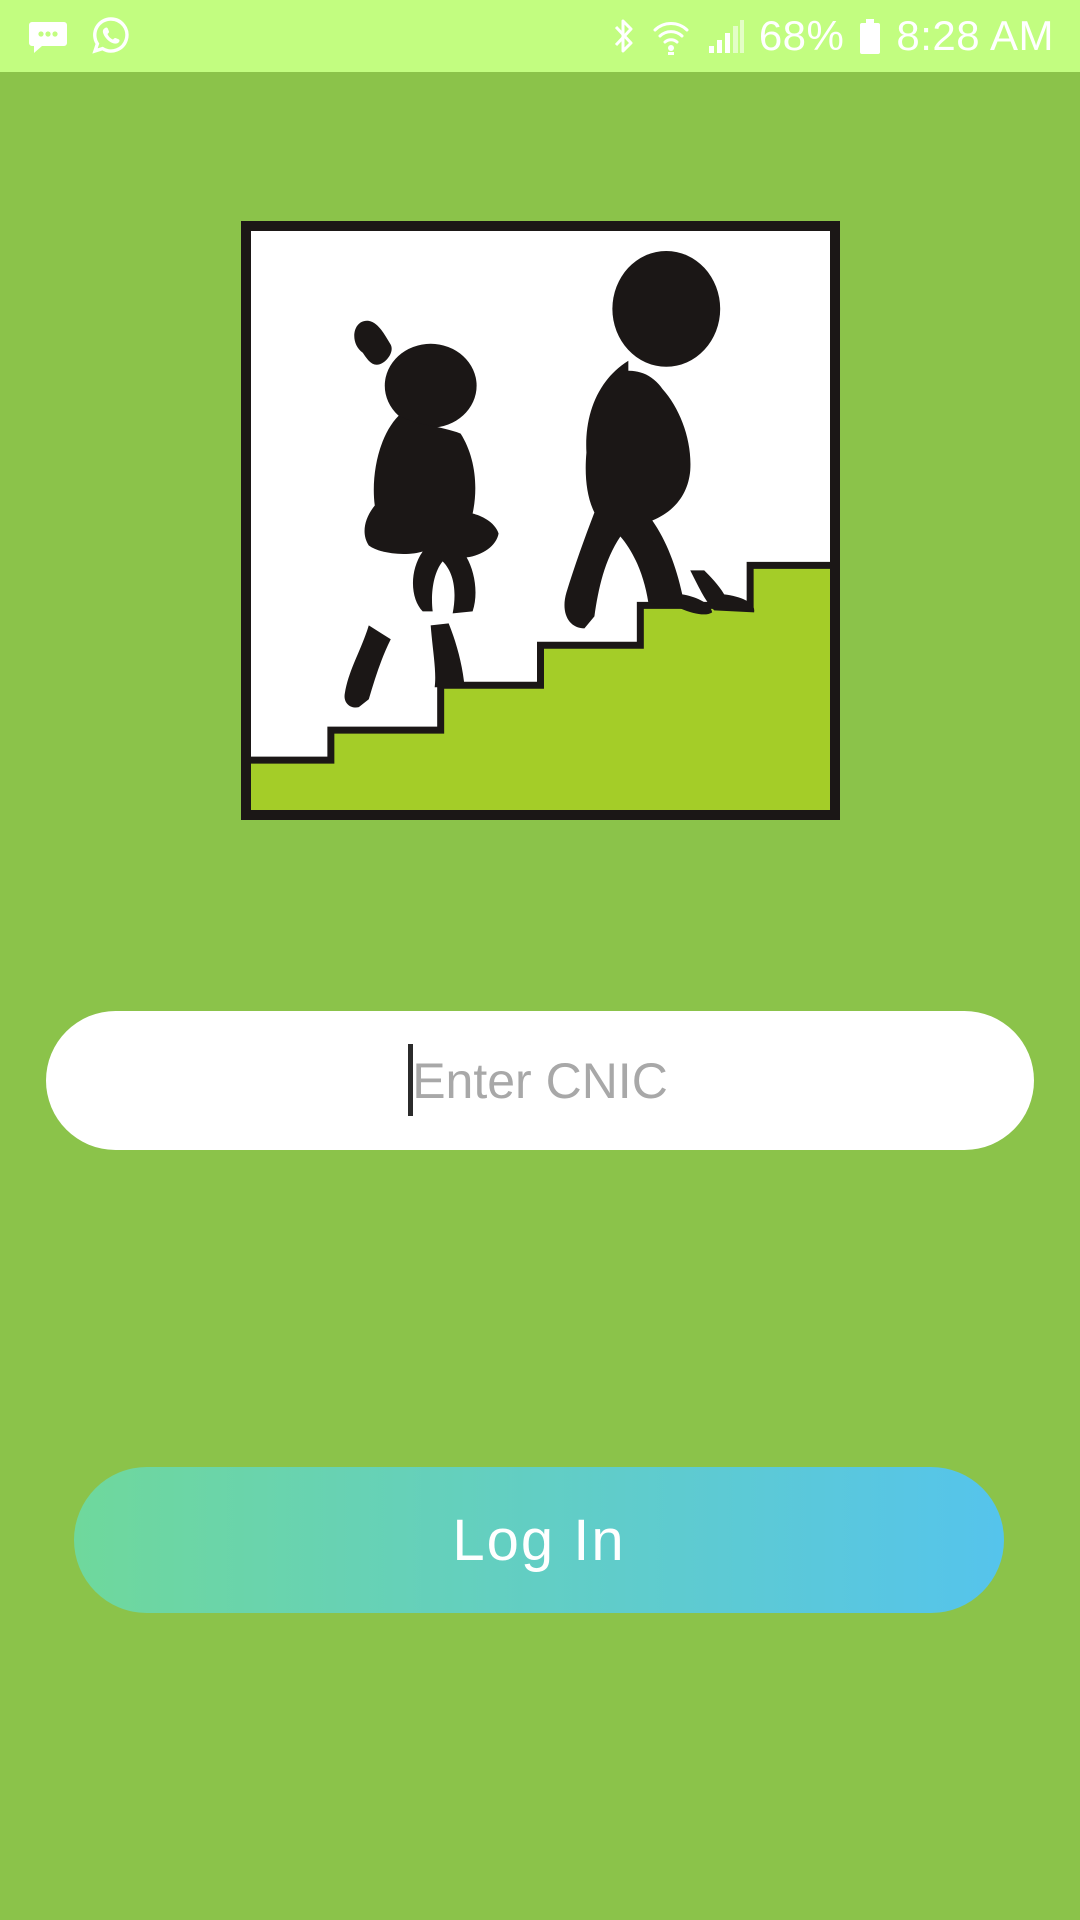 Image resolution: width=1080 pixels, height=1920 pixels. Describe the element at coordinates (975, 35) in the screenshot. I see `clock: 8:28 AM` at that location.